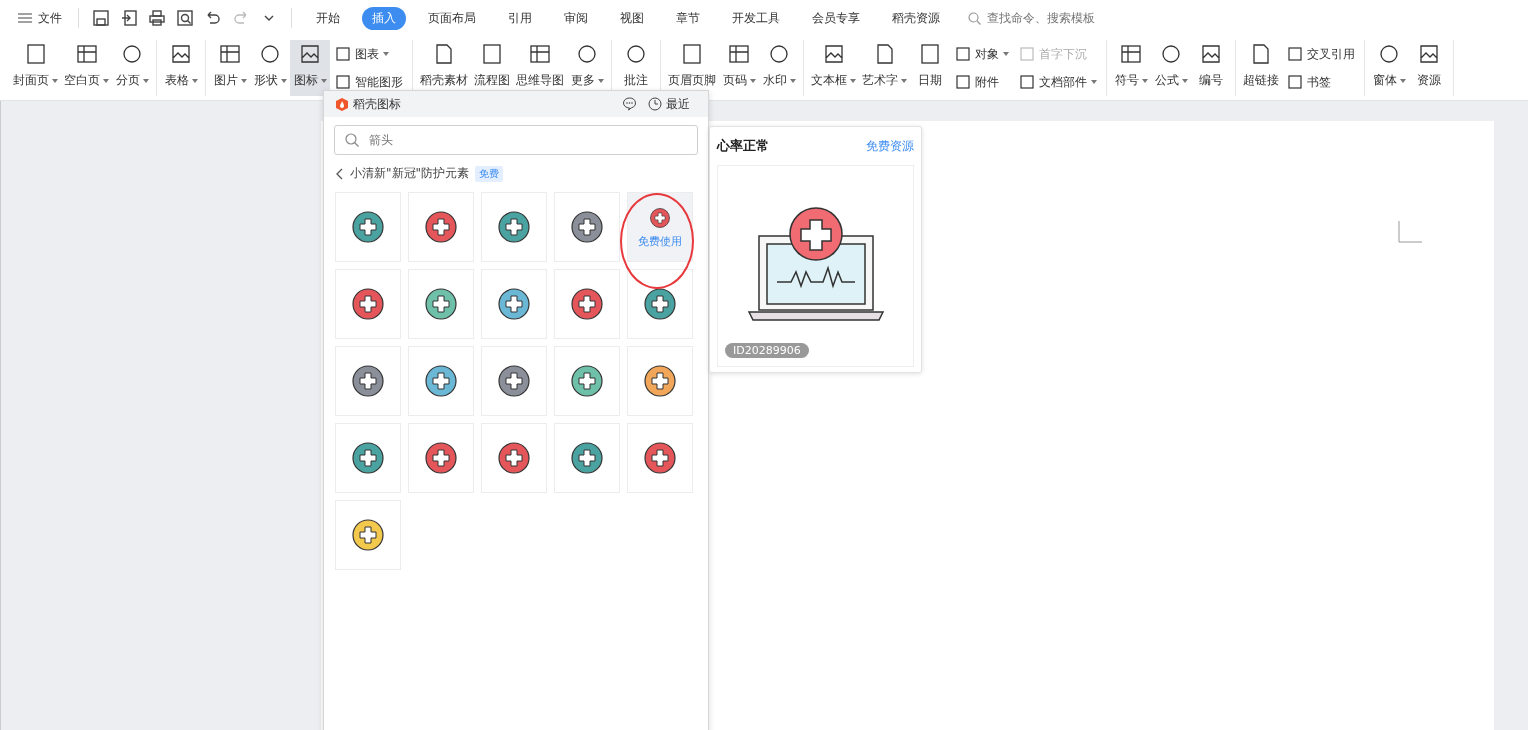  I want to click on ribbon-button: 流程图, so click(492, 68).